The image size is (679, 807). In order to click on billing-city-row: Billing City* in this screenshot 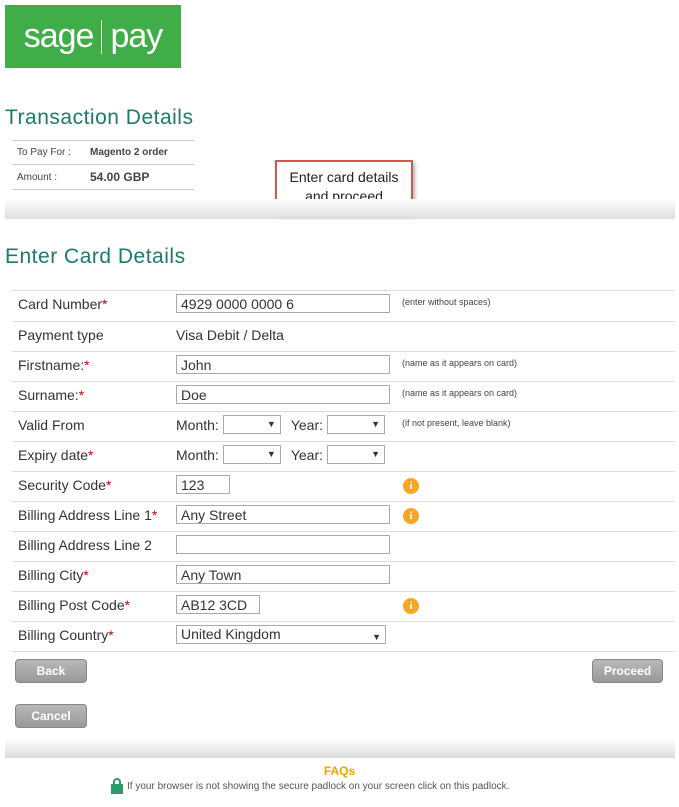, I will do `click(343, 577)`.